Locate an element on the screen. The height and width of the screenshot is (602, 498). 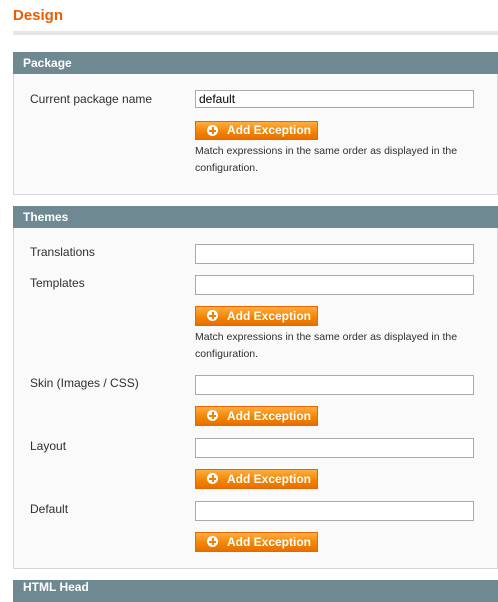
translations-input is located at coordinates (334, 254).